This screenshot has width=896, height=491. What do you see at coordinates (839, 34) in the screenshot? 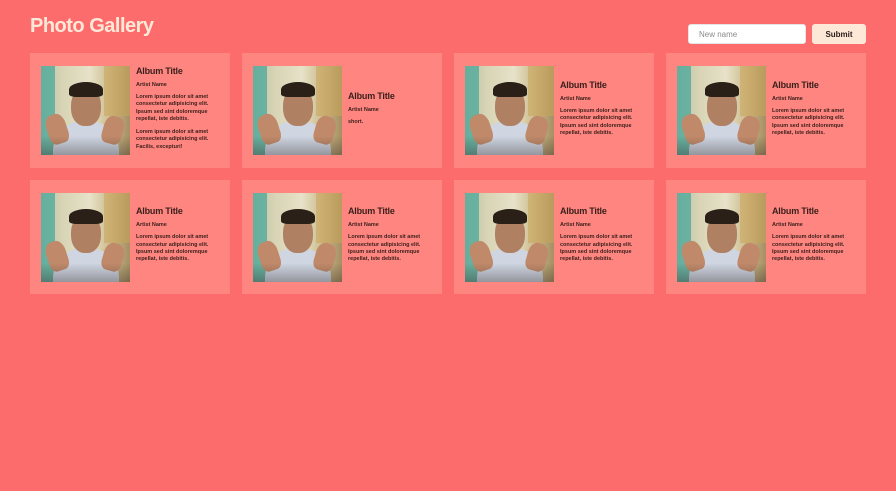
I see `submit-button: Submit` at bounding box center [839, 34].